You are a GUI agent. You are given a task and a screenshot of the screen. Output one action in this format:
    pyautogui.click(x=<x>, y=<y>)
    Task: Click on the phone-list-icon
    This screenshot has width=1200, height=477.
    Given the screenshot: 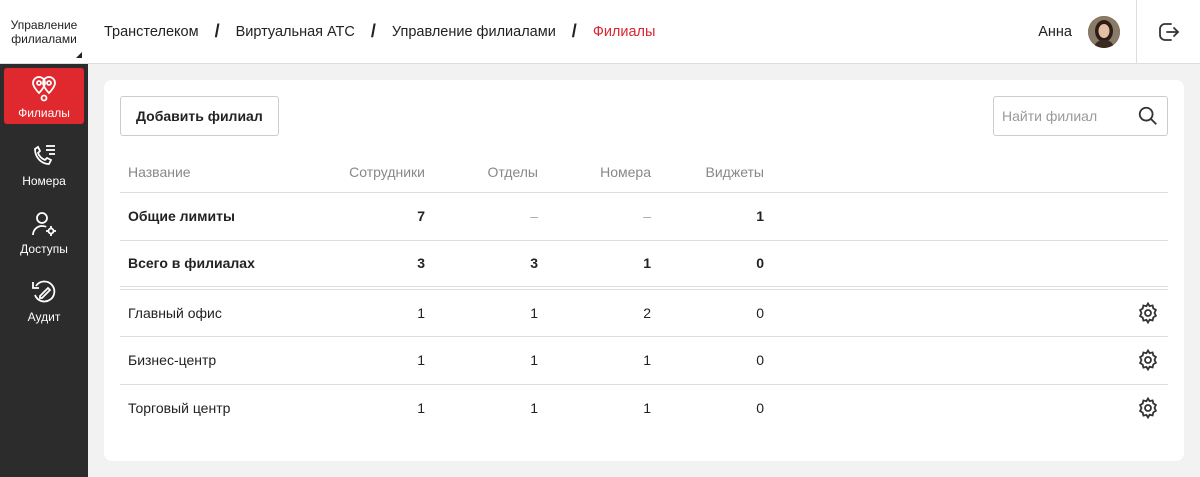 What is the action you would take?
    pyautogui.click(x=44, y=154)
    